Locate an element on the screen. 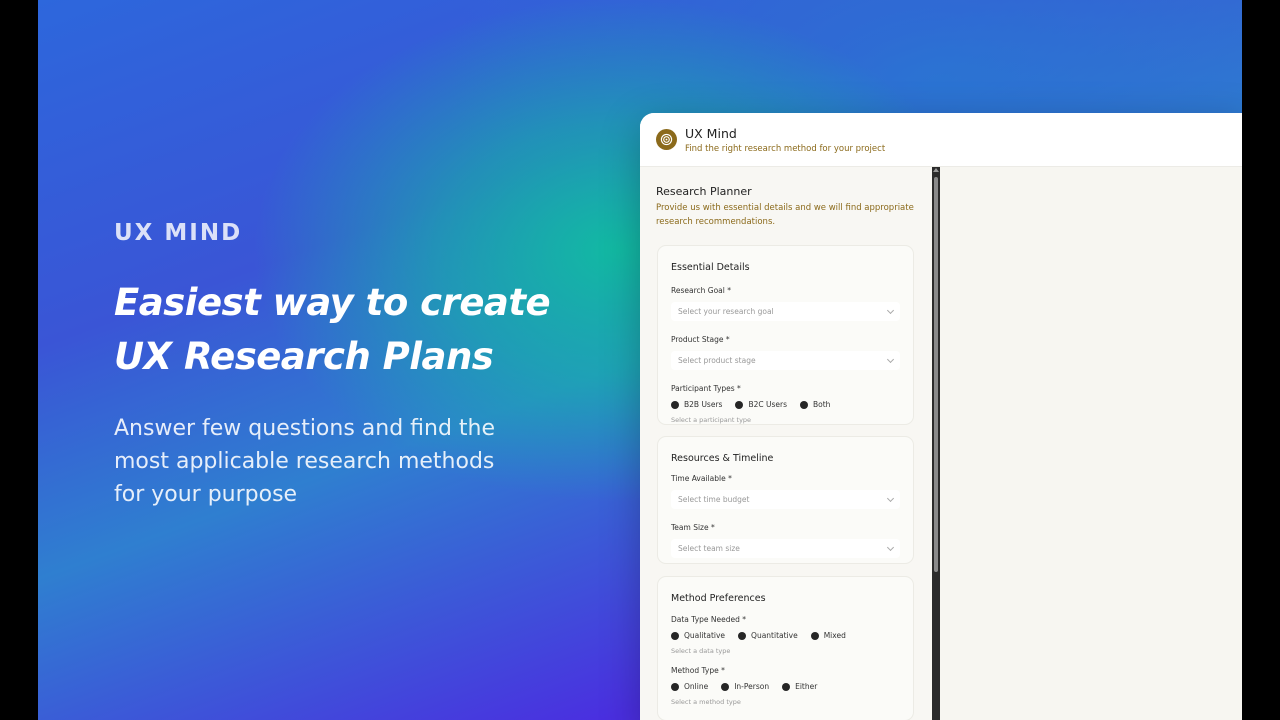  target-icon is located at coordinates (666, 139).